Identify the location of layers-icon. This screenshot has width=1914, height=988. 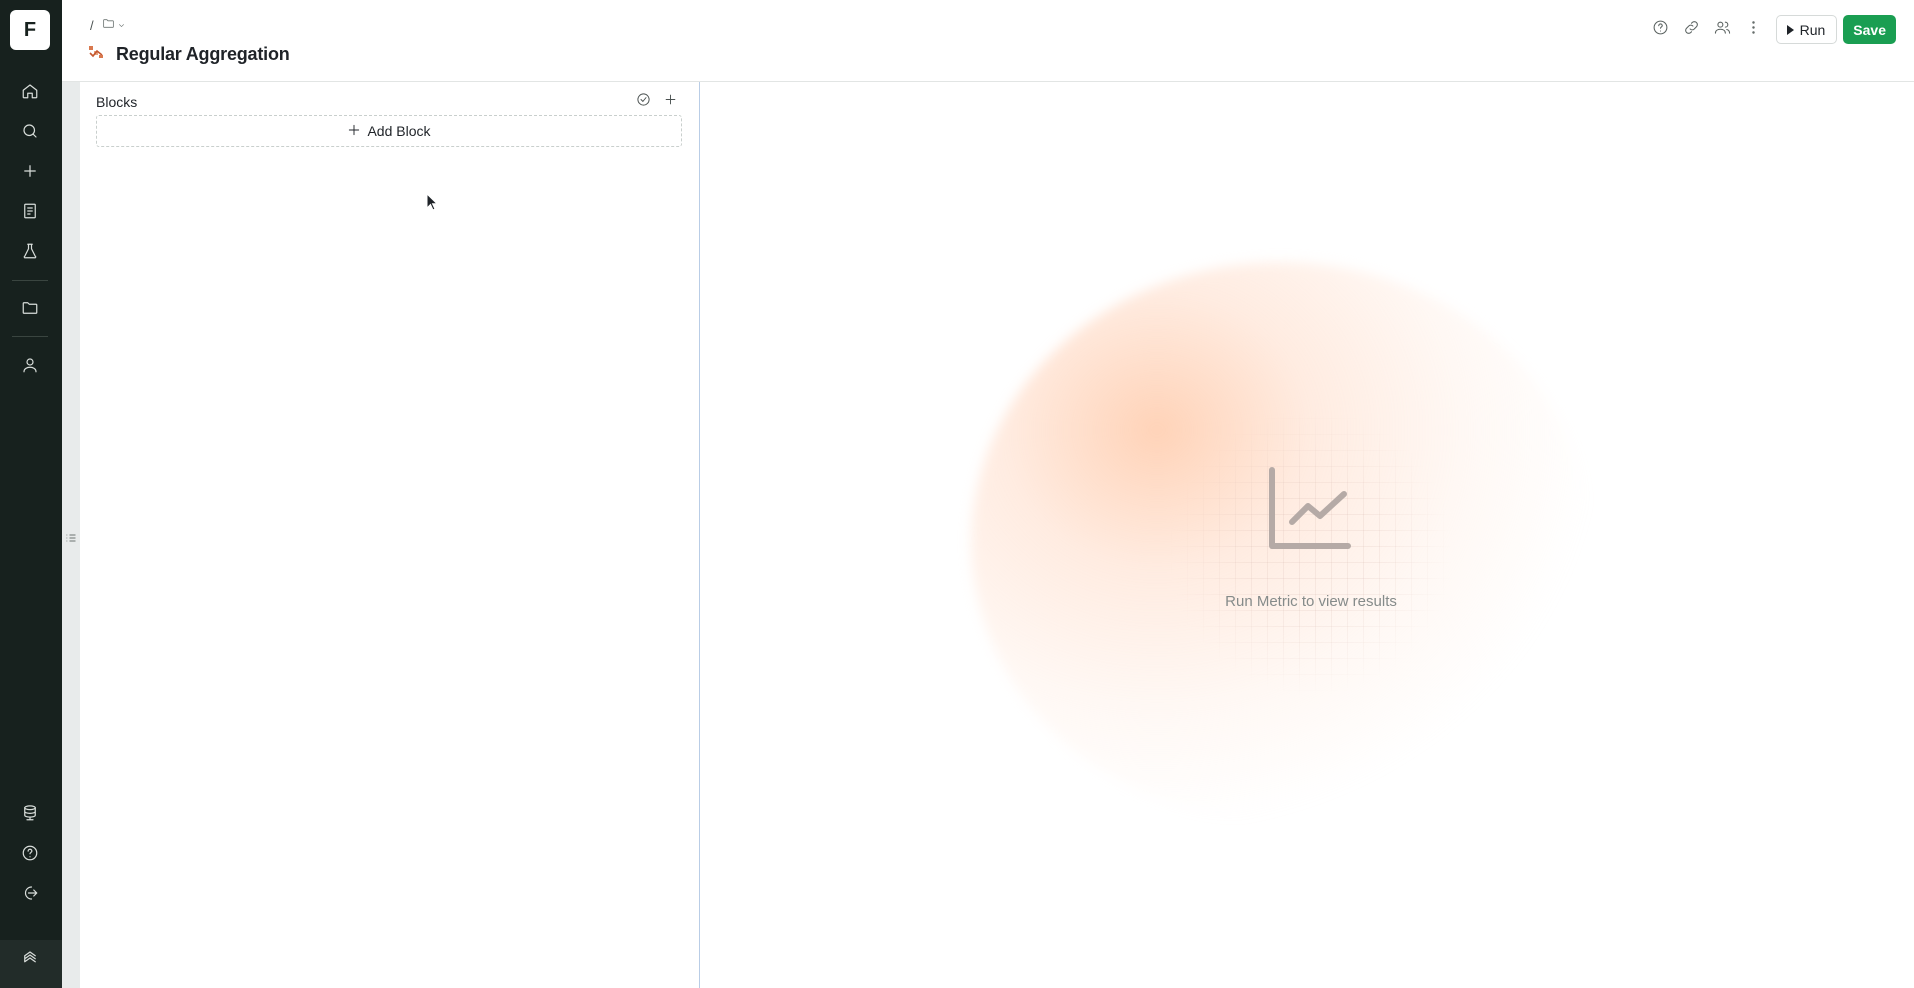
(30, 958).